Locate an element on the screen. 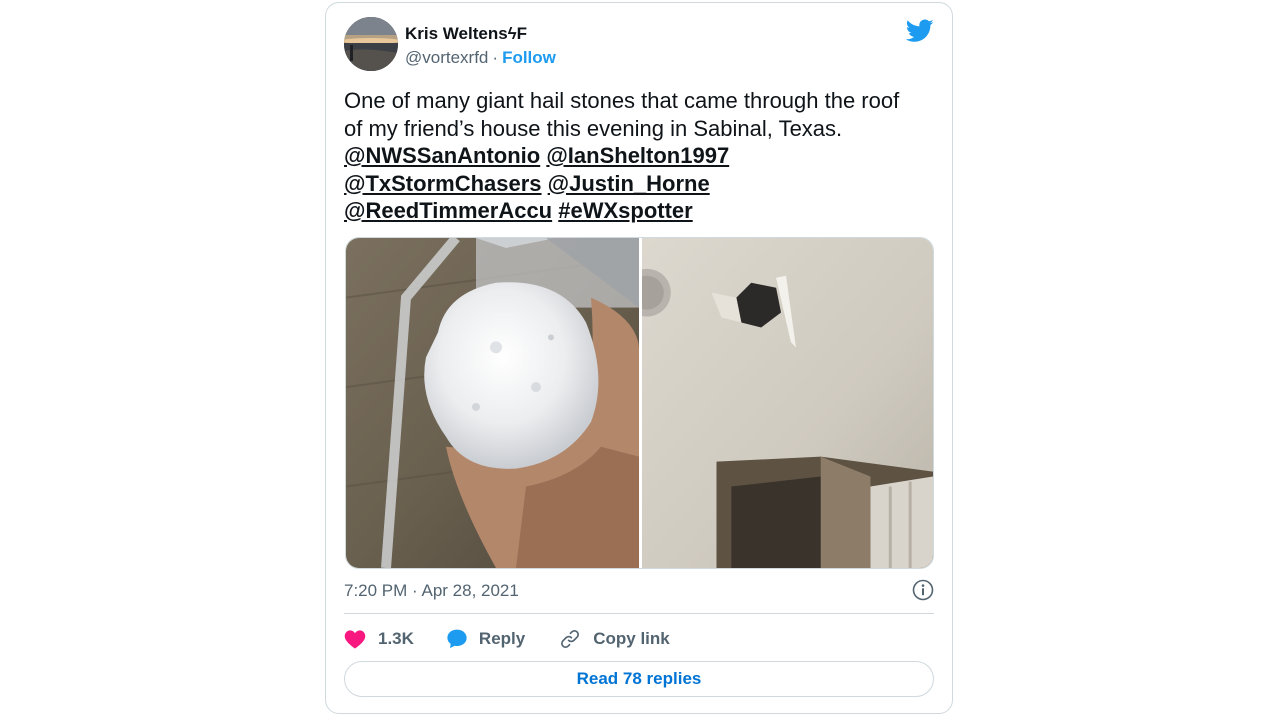 The image size is (1280, 720). reply-button: Reply is located at coordinates (502, 639).